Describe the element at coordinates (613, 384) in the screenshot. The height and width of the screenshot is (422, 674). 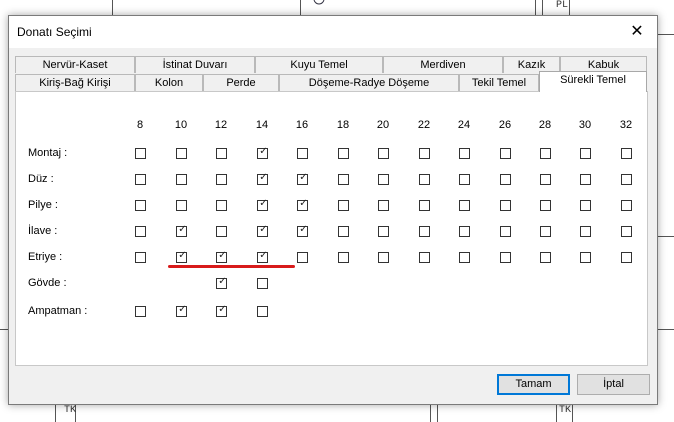
I see `cancel-button: İptal` at that location.